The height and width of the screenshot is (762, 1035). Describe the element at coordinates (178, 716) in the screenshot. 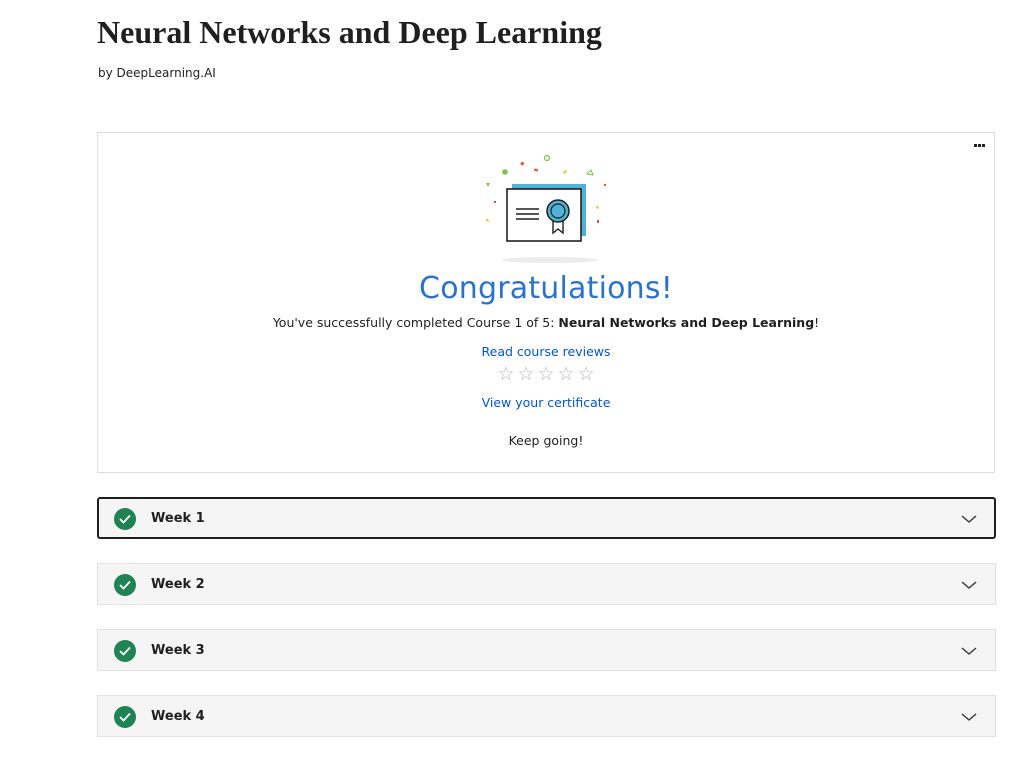

I see `week-label: Week 4` at that location.